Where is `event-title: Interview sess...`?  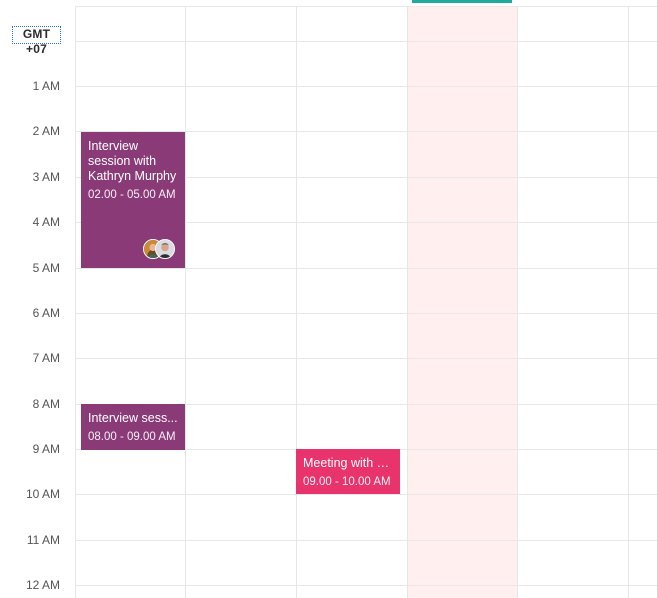
event-title: Interview sess... is located at coordinates (133, 418).